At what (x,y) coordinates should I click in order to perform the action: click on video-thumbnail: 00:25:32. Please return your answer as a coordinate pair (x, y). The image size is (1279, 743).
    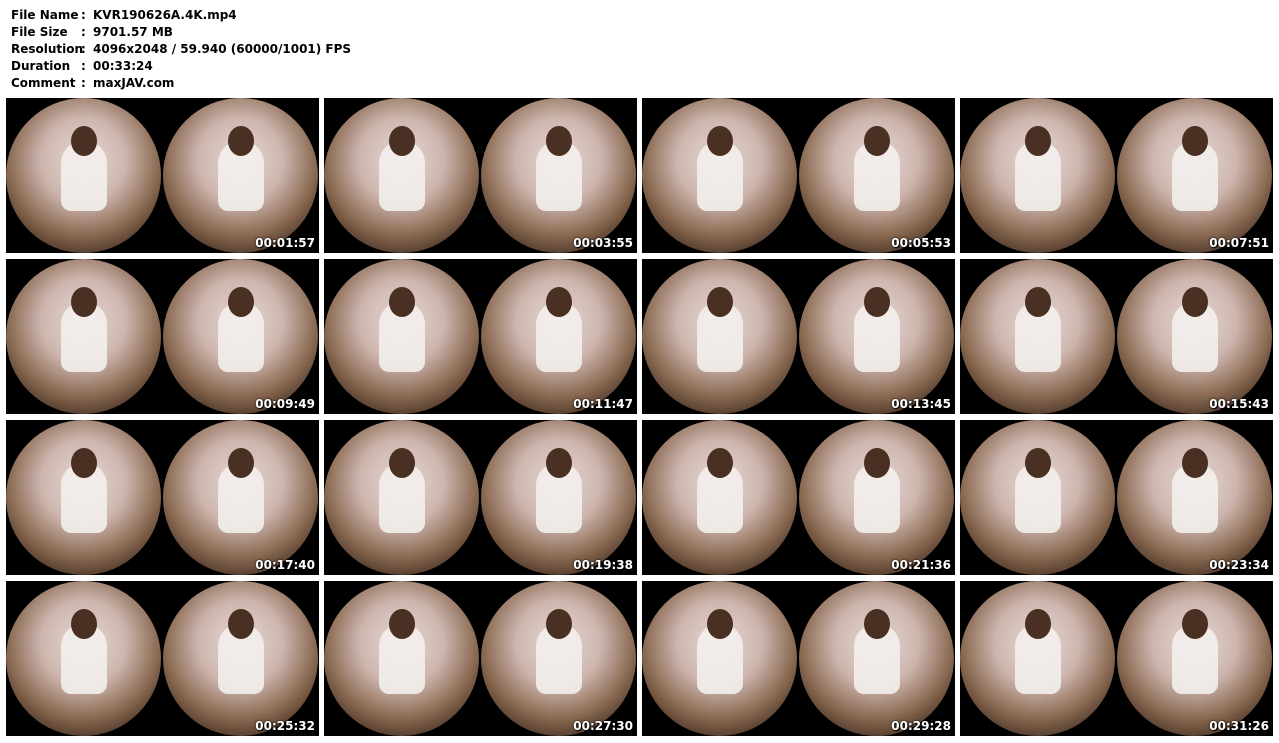
    Looking at the image, I should click on (162, 658).